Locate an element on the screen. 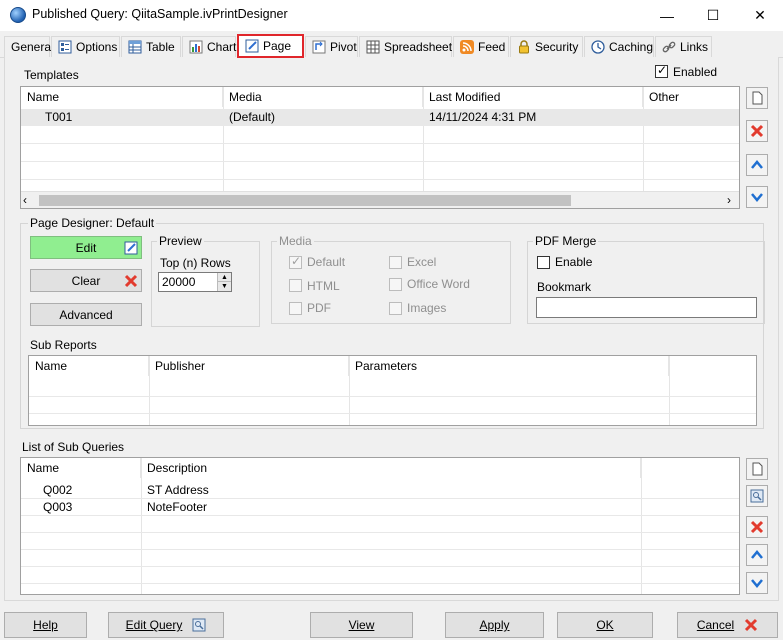 The image size is (783, 640). ok-button: OK is located at coordinates (605, 625).